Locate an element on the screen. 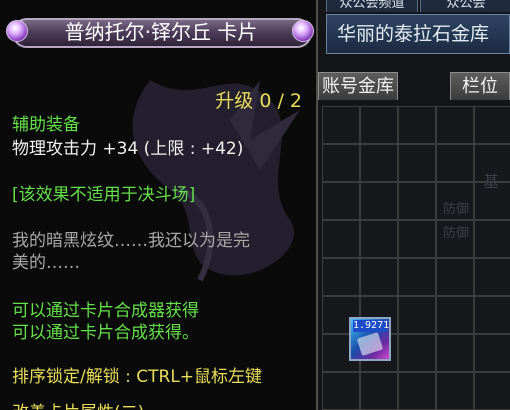 The height and width of the screenshot is (410, 510). card-item-icon: 1.9271 is located at coordinates (370, 339).